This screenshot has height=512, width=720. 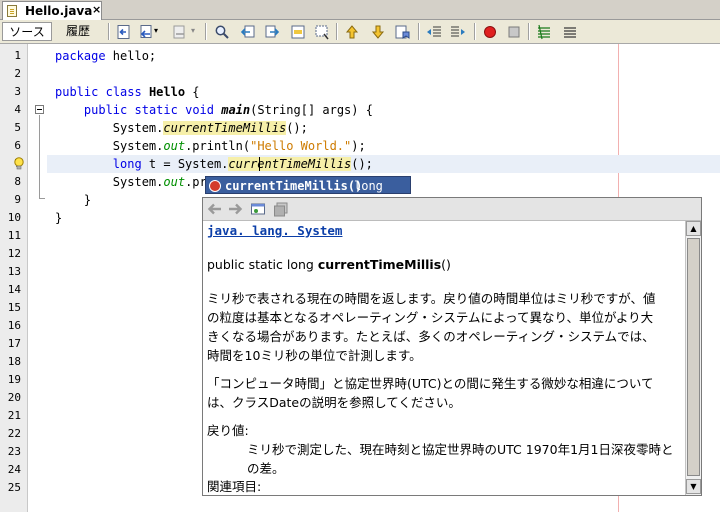 I want to click on text-caret, so click(x=259, y=164).